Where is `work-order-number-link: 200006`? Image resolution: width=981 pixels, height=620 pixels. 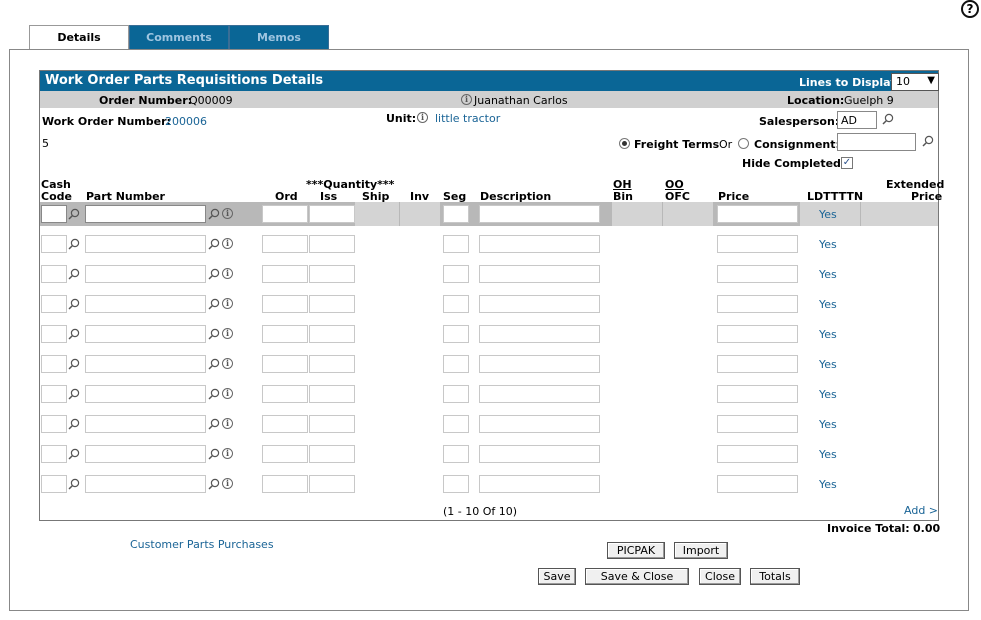
work-order-number-link: 200006 is located at coordinates (186, 121).